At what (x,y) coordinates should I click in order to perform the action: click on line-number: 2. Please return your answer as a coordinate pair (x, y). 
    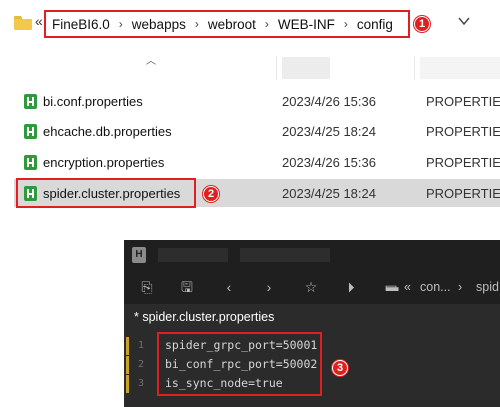
    Looking at the image, I should click on (141, 364).